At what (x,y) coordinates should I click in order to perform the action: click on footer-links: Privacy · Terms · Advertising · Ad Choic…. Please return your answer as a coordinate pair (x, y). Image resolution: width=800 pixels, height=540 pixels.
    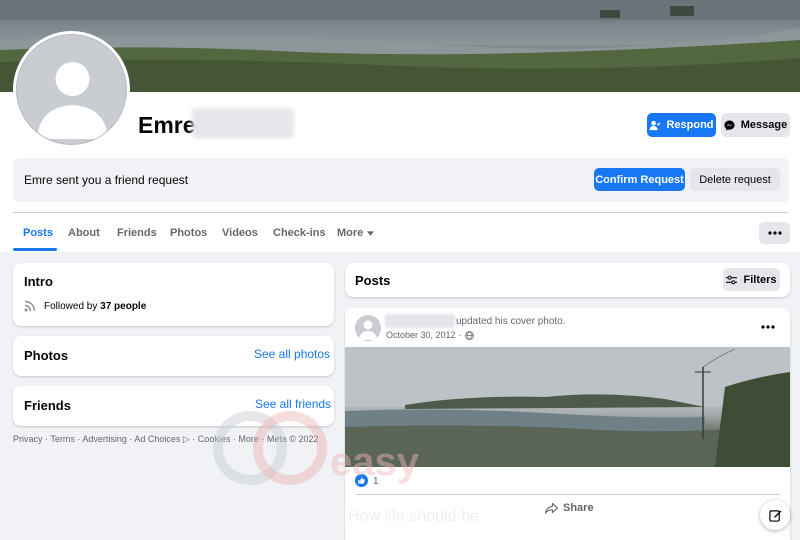
    Looking at the image, I should click on (166, 439).